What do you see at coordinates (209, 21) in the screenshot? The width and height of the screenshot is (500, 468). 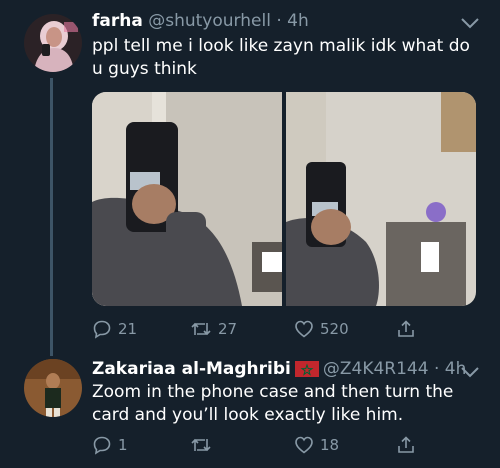 I see `user-handle: @shutyourhell` at bounding box center [209, 21].